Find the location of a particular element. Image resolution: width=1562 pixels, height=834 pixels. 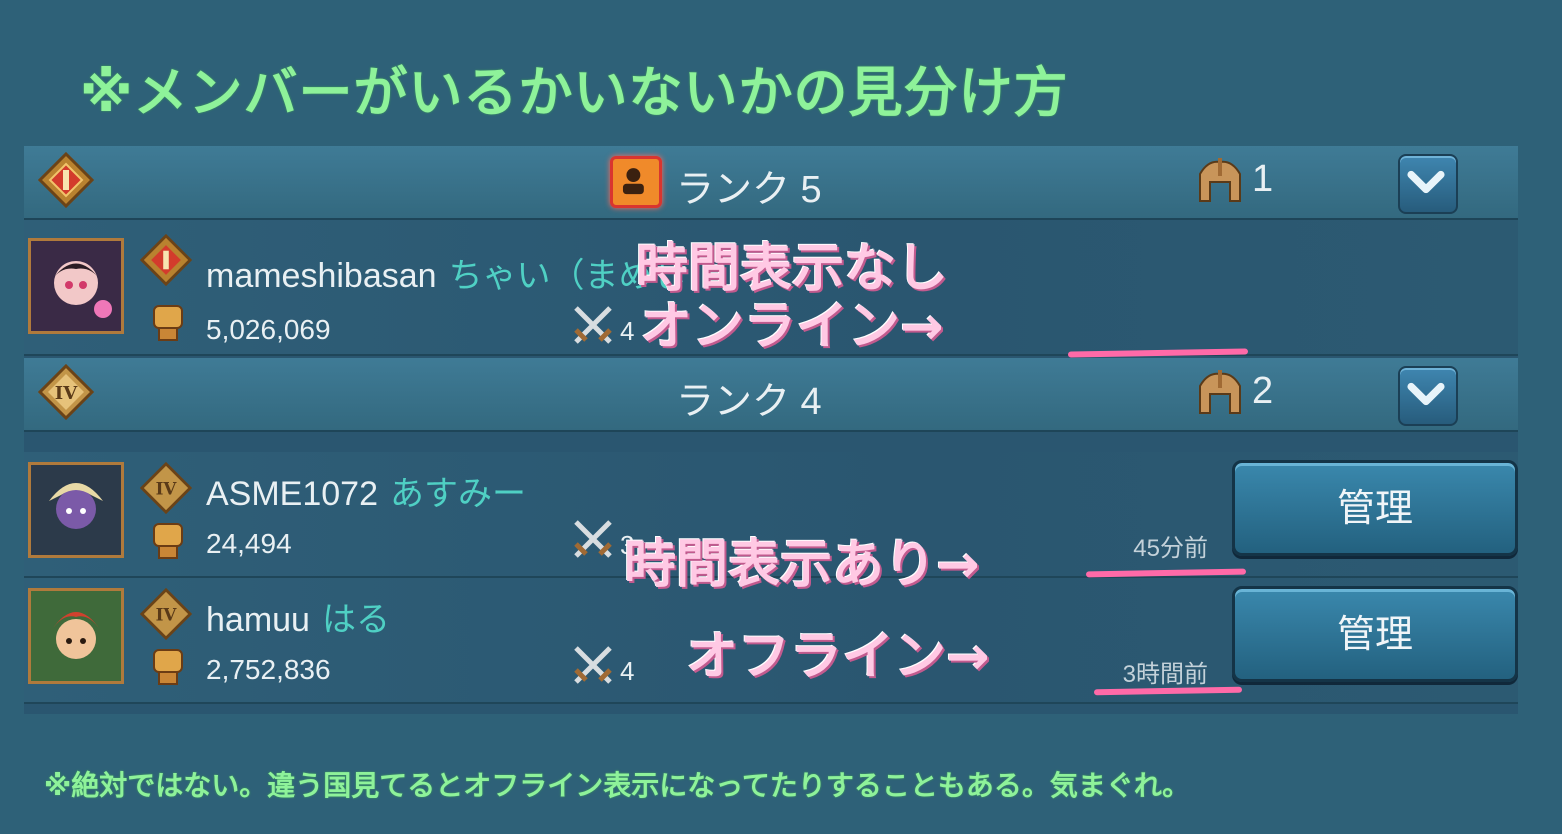

person-online-icon is located at coordinates (636, 182).